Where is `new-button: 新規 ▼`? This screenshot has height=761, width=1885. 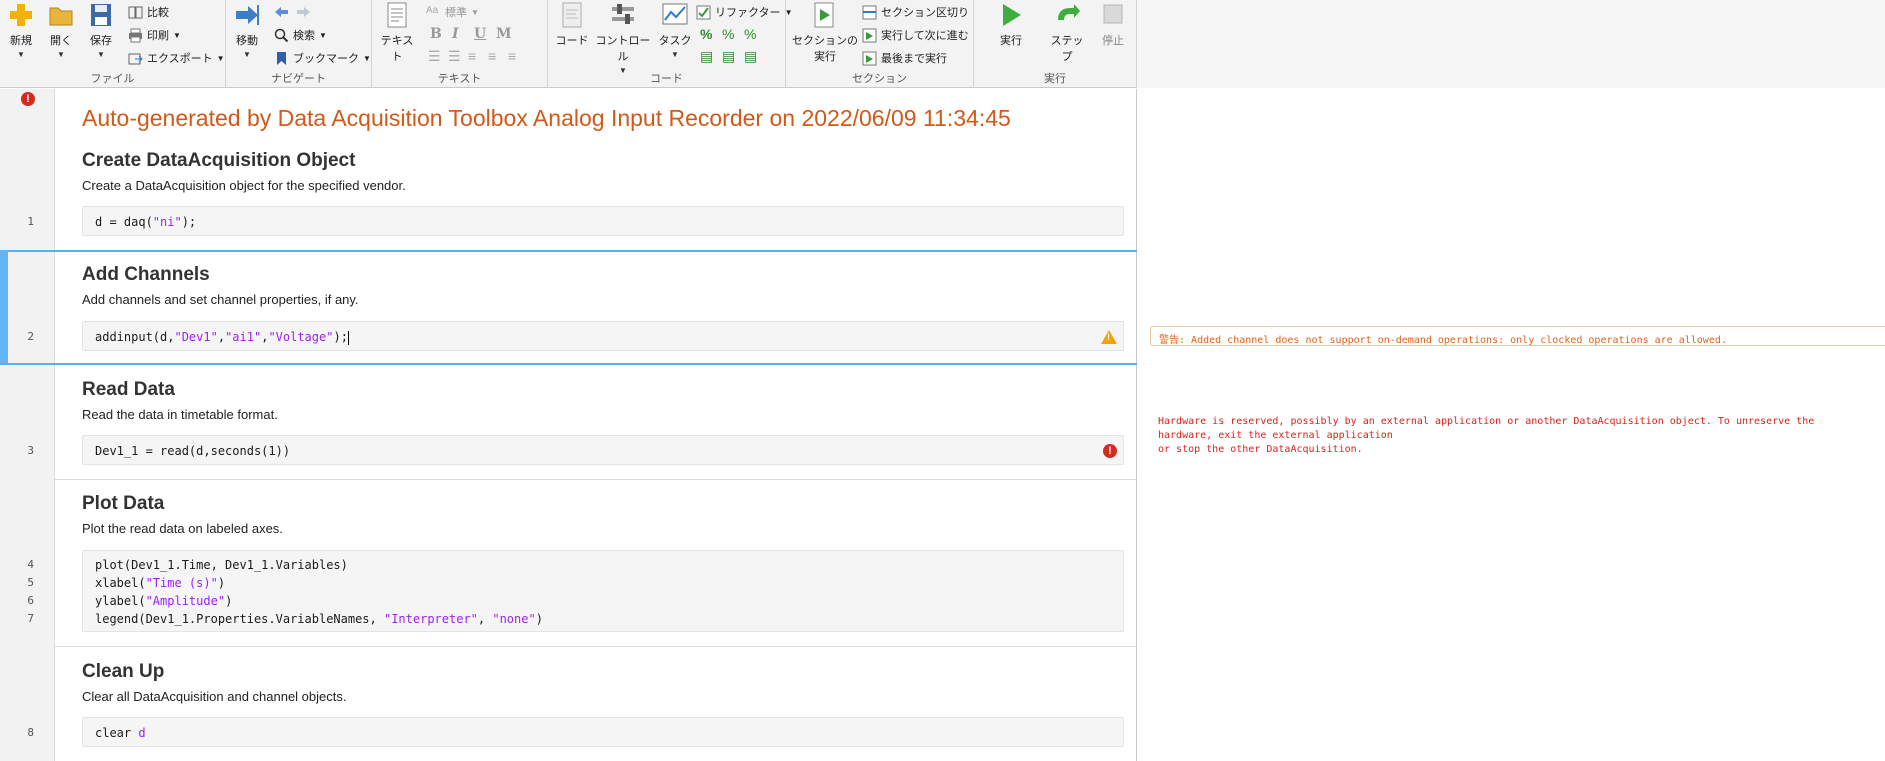
new-button: 新規 ▼ is located at coordinates (21, 30).